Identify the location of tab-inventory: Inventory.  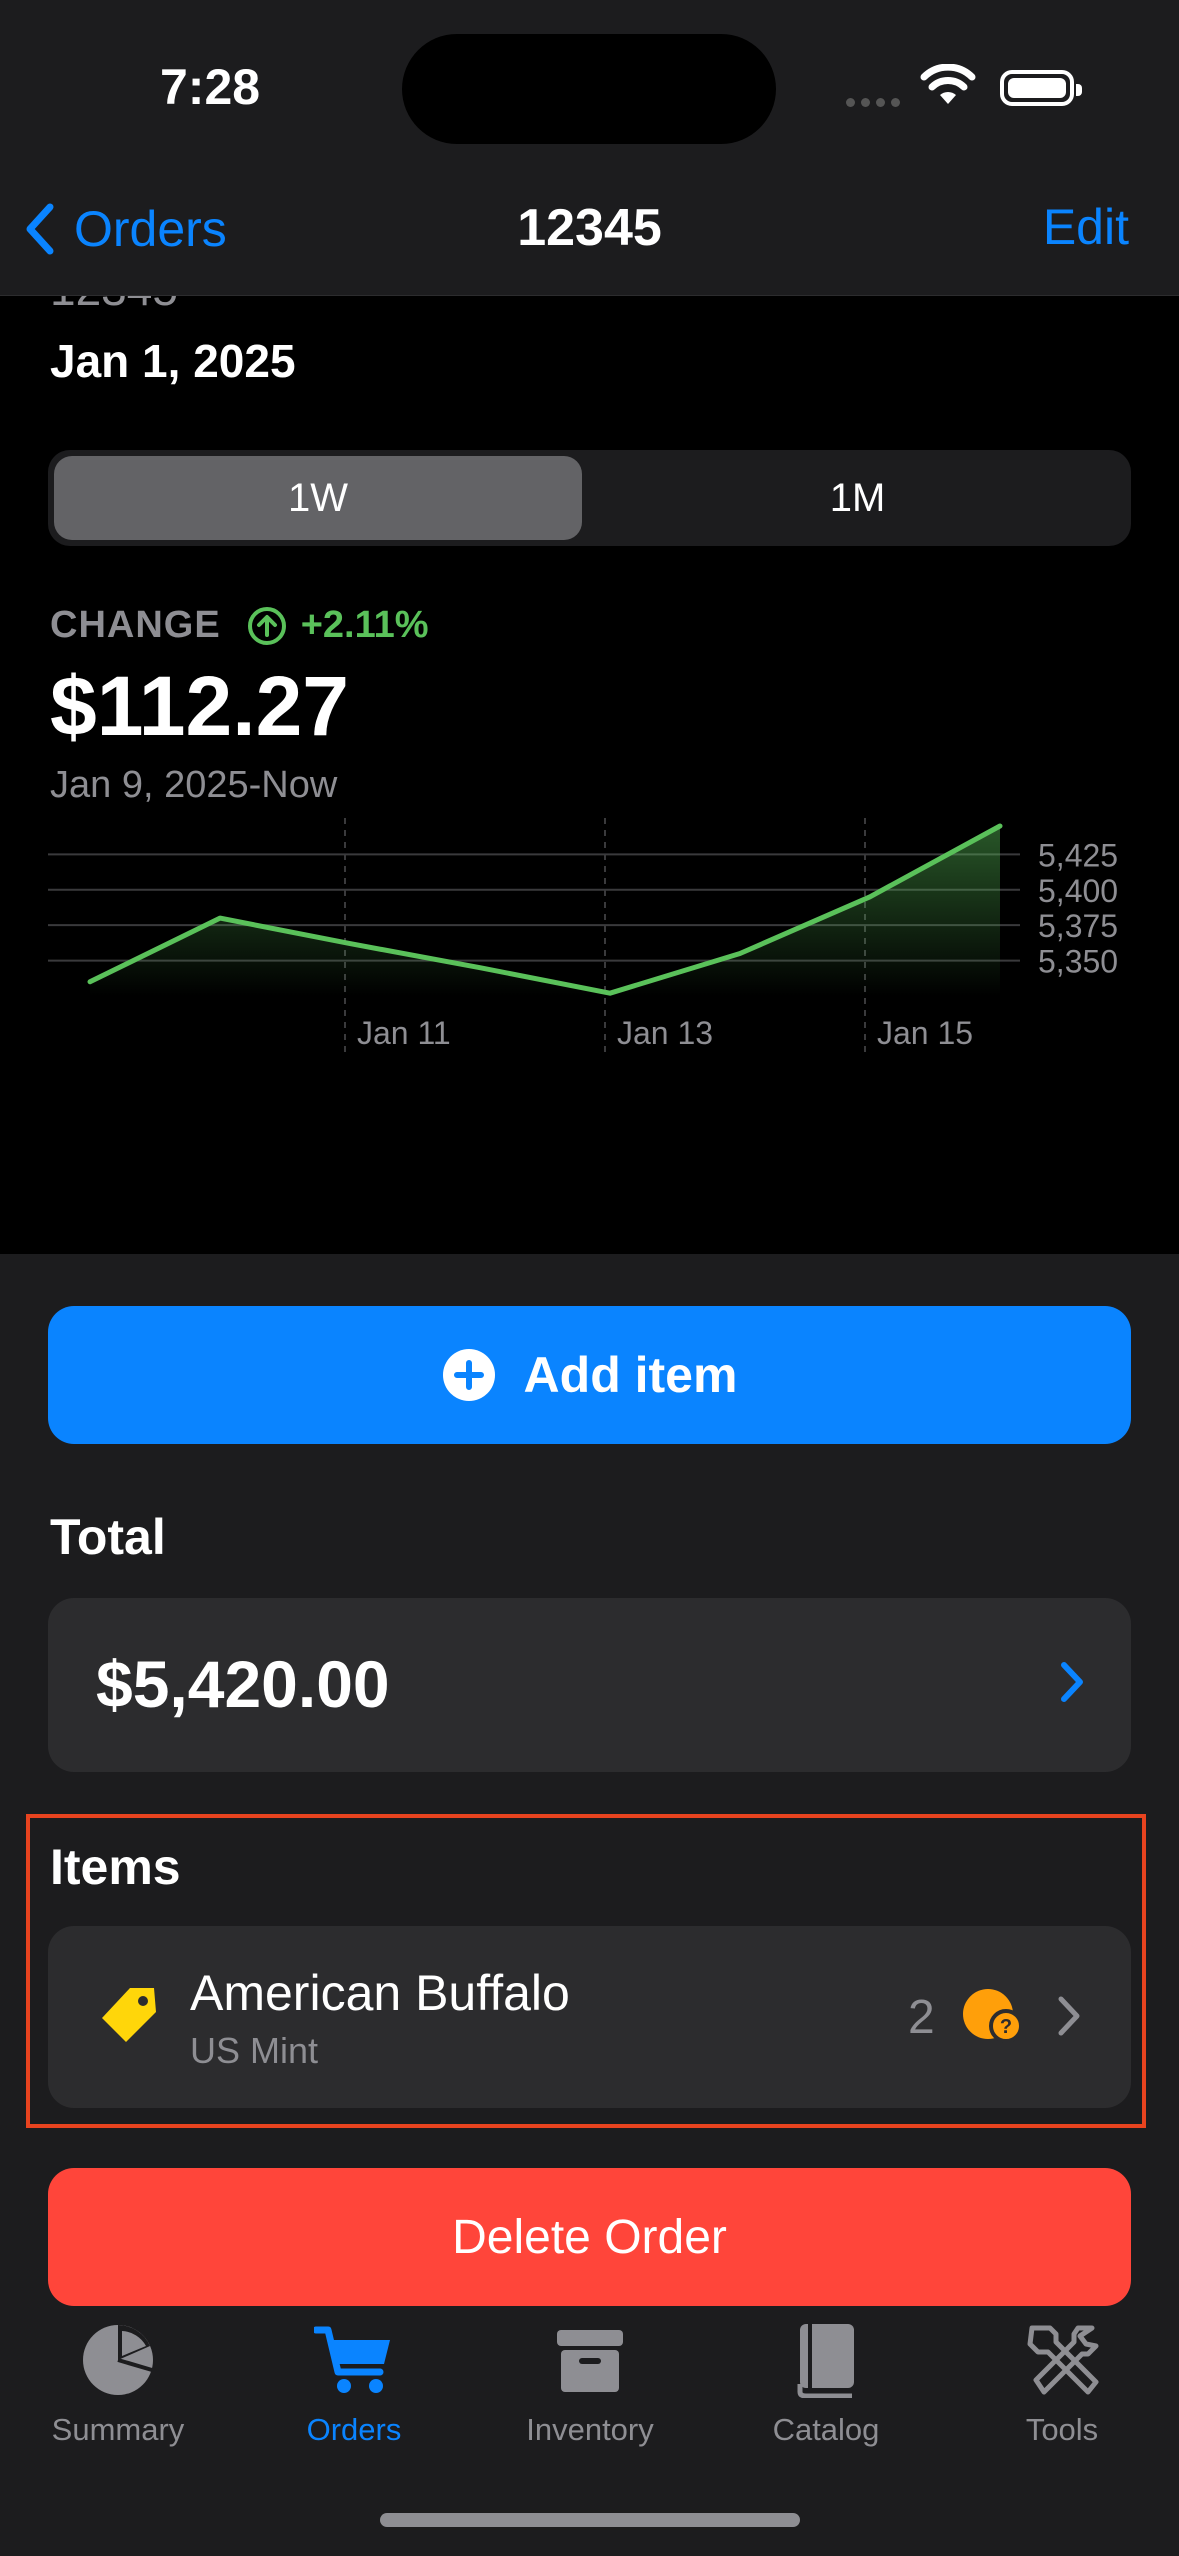
(590, 2385).